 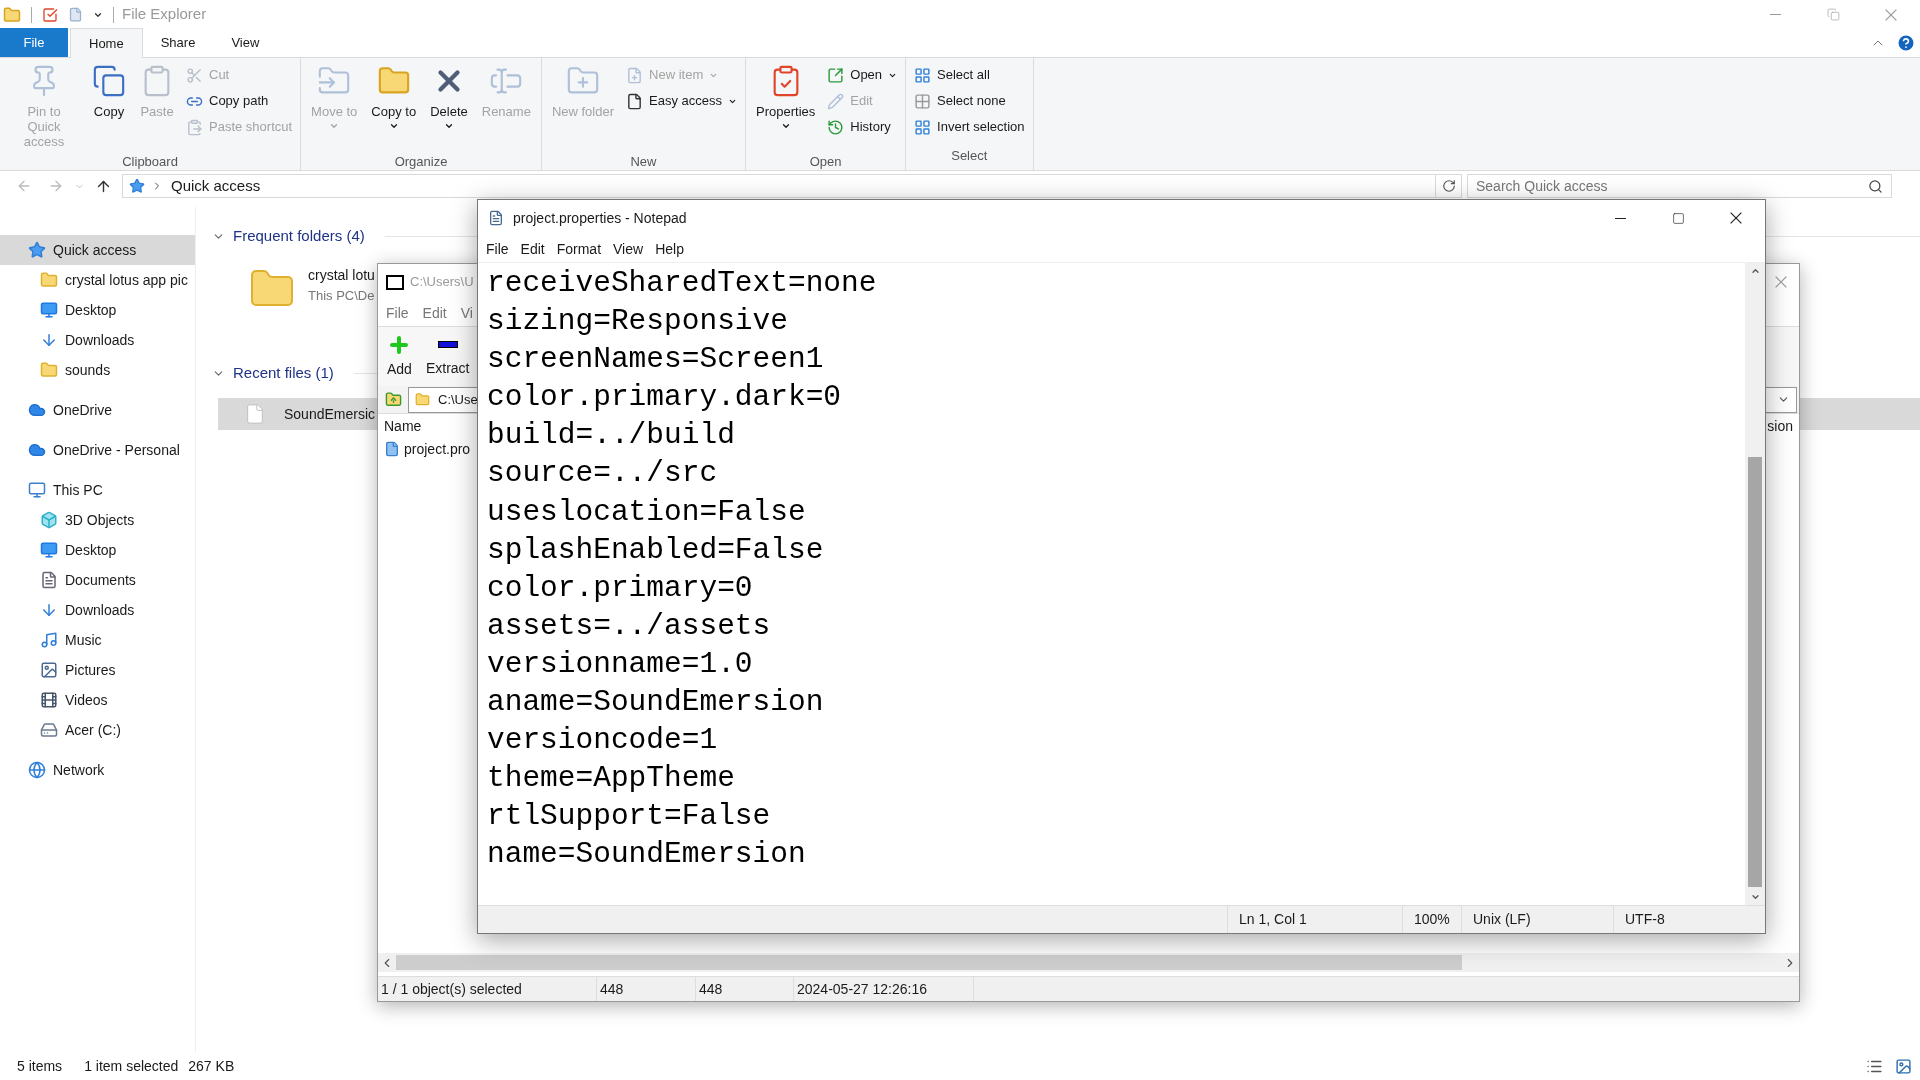 What do you see at coordinates (1678, 218) in the screenshot?
I see `maximize-icon` at bounding box center [1678, 218].